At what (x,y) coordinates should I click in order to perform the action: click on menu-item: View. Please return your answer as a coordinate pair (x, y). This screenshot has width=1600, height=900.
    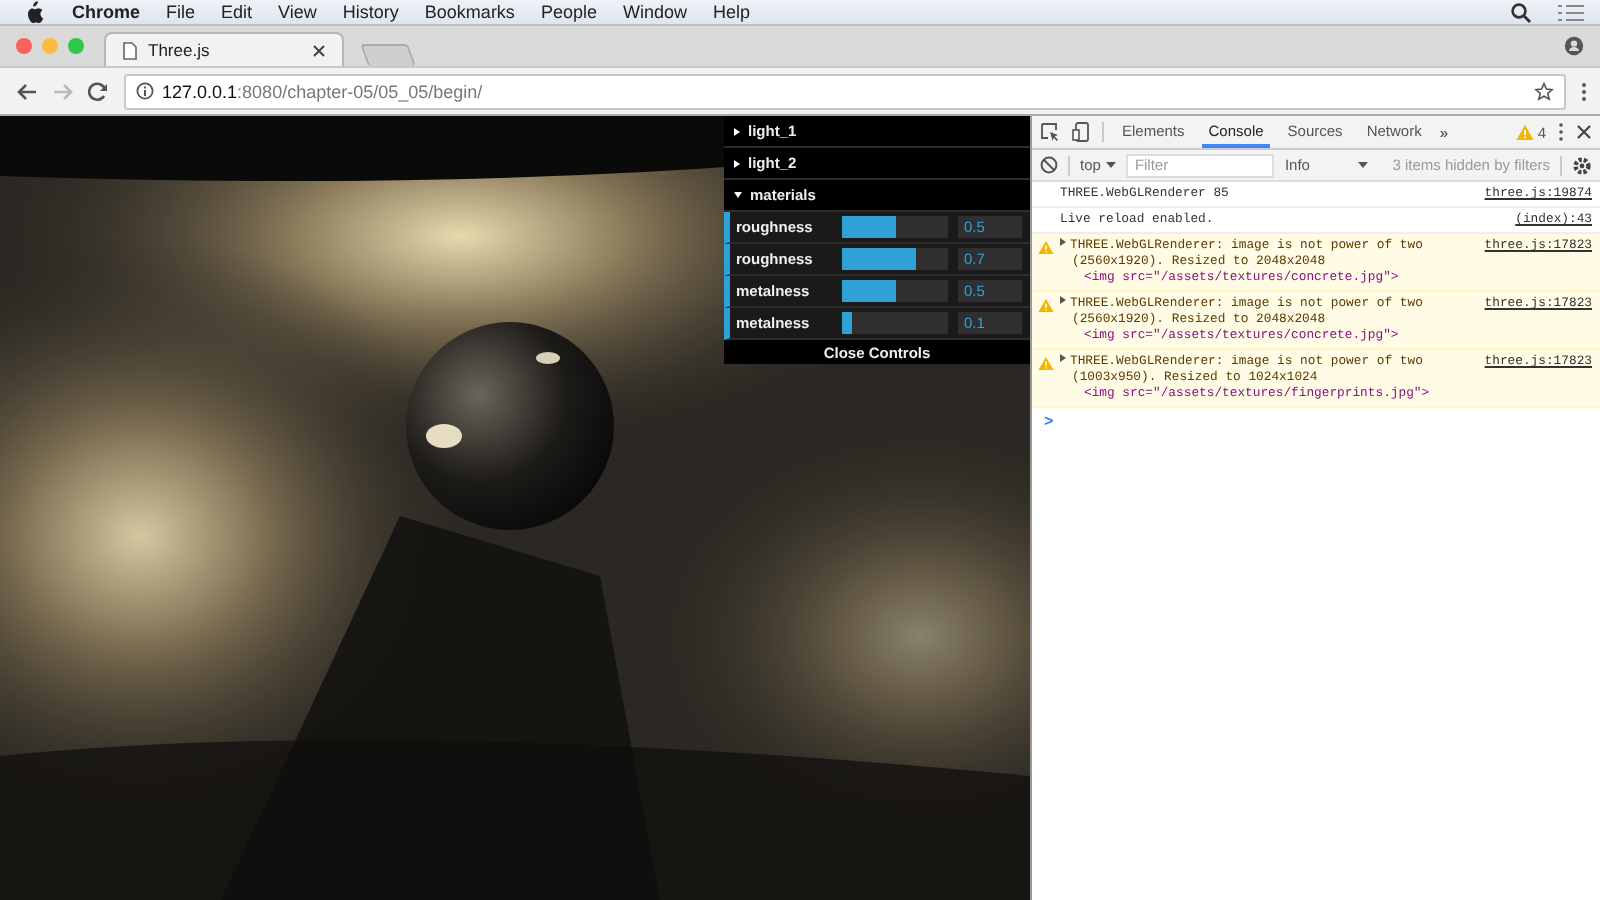
    Looking at the image, I should click on (297, 12).